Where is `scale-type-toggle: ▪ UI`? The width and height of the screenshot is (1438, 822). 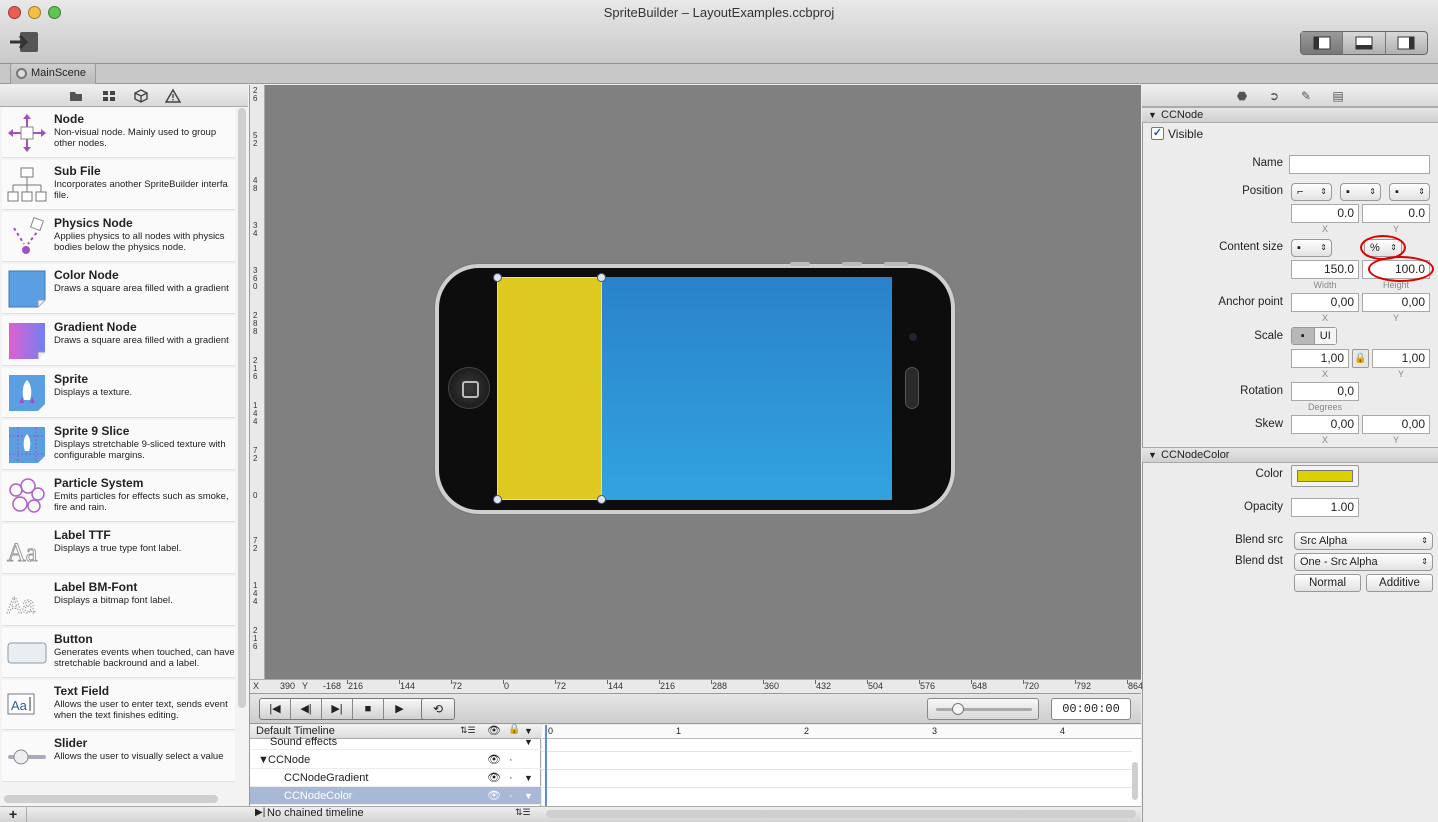
scale-type-toggle: ▪ UI is located at coordinates (1314, 336).